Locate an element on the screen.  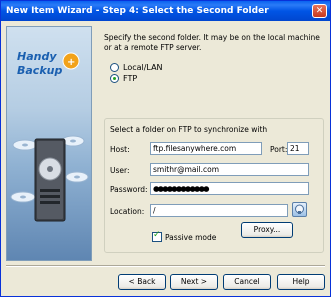
svg-text: Backup is located at coordinates (39, 70).